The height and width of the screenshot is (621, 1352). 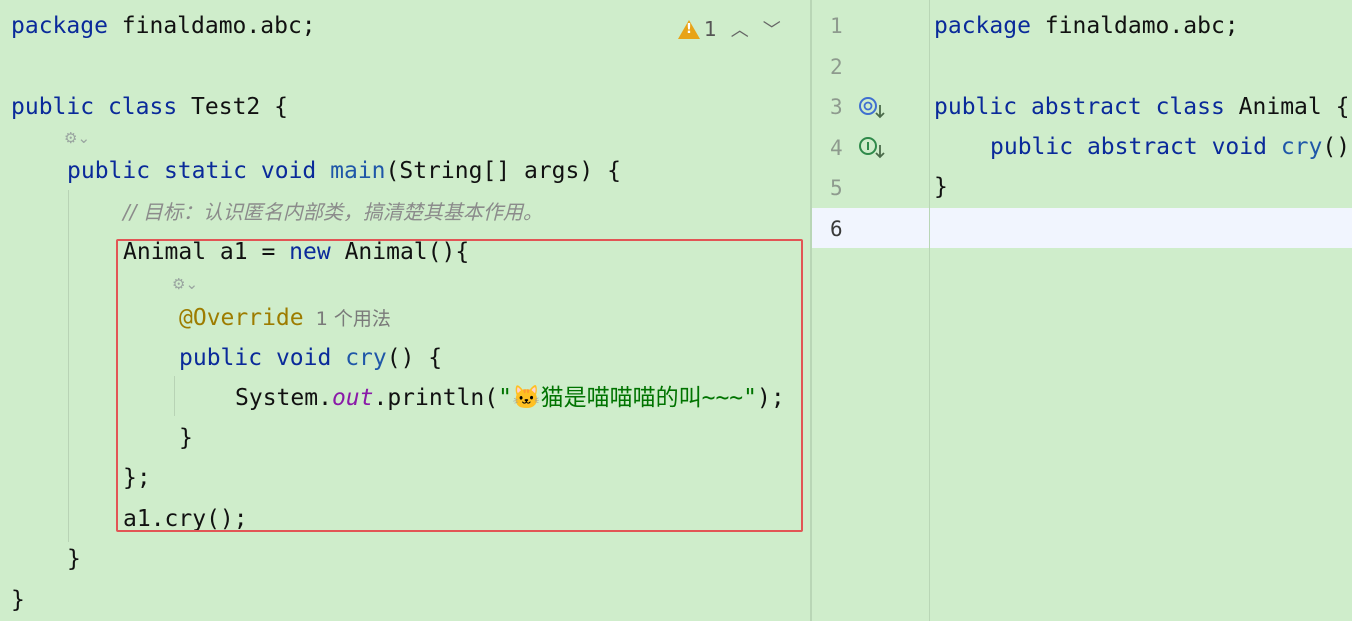 What do you see at coordinates (845, 67) in the screenshot?
I see `line-number: 2` at bounding box center [845, 67].